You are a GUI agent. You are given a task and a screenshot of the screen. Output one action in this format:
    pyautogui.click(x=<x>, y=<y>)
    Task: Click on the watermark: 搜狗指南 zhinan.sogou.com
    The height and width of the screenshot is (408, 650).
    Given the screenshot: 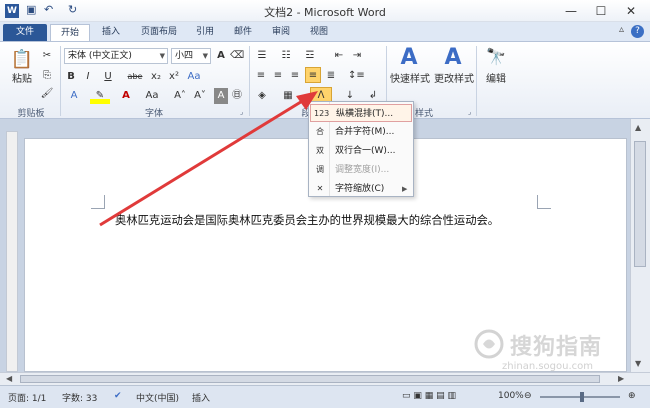 What is the action you would take?
    pyautogui.click(x=550, y=351)
    